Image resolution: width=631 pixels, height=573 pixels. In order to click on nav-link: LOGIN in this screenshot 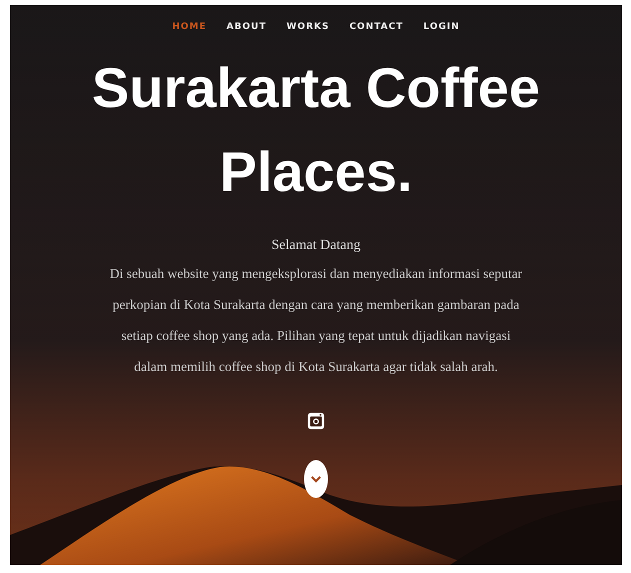, I will do `click(441, 27)`.